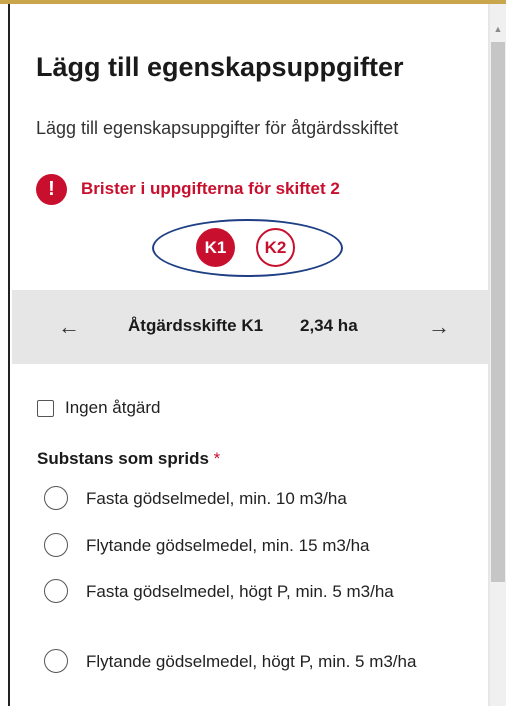 The image size is (506, 706). Describe the element at coordinates (247, 248) in the screenshot. I see `field-selector-highlight` at that location.